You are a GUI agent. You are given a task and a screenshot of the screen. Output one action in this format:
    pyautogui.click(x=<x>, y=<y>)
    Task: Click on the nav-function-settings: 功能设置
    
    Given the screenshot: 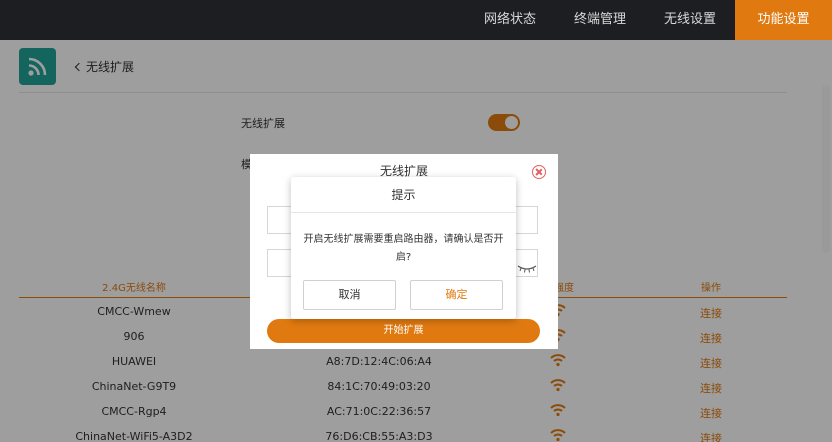 What is the action you would take?
    pyautogui.click(x=783, y=20)
    